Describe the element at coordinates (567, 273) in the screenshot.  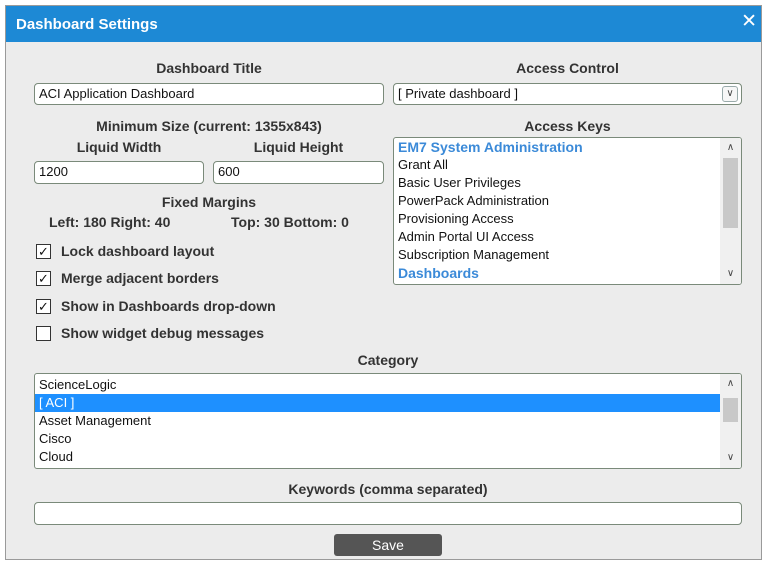
I see `access-key-group-heading: Dashboards` at that location.